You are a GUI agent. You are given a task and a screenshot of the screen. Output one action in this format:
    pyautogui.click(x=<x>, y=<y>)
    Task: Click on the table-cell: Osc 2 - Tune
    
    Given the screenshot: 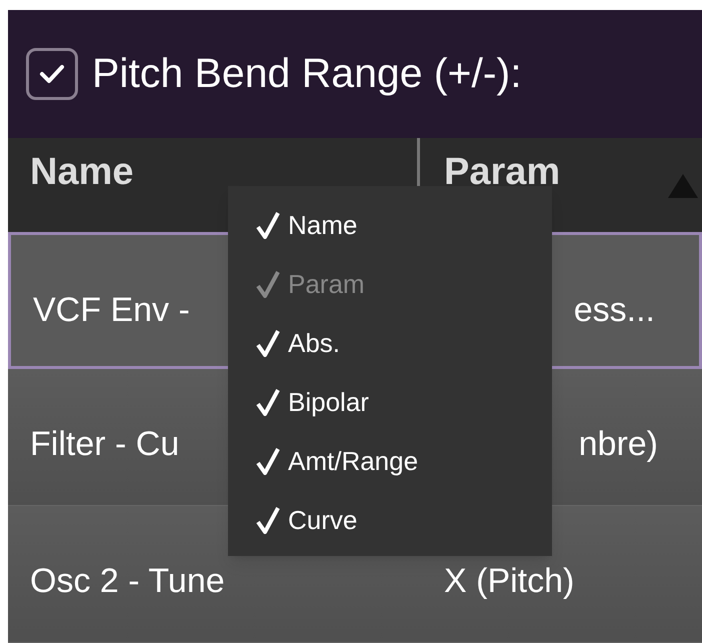 What is the action you would take?
    pyautogui.click(x=127, y=581)
    